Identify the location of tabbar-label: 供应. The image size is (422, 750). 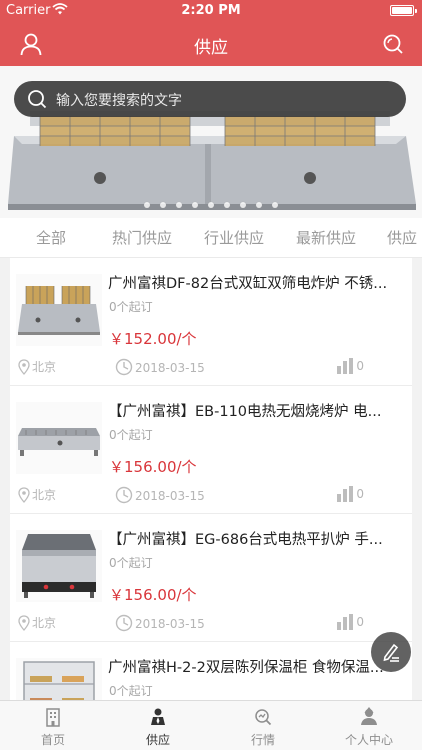
(157, 740).